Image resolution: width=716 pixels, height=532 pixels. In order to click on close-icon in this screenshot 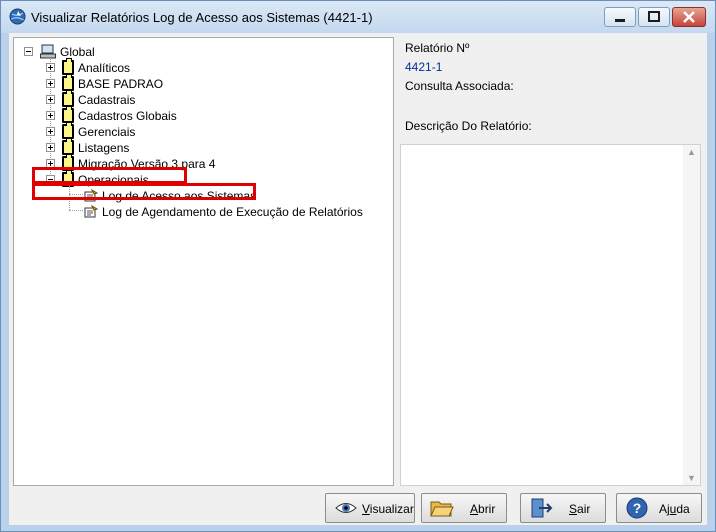, I will do `click(689, 17)`.